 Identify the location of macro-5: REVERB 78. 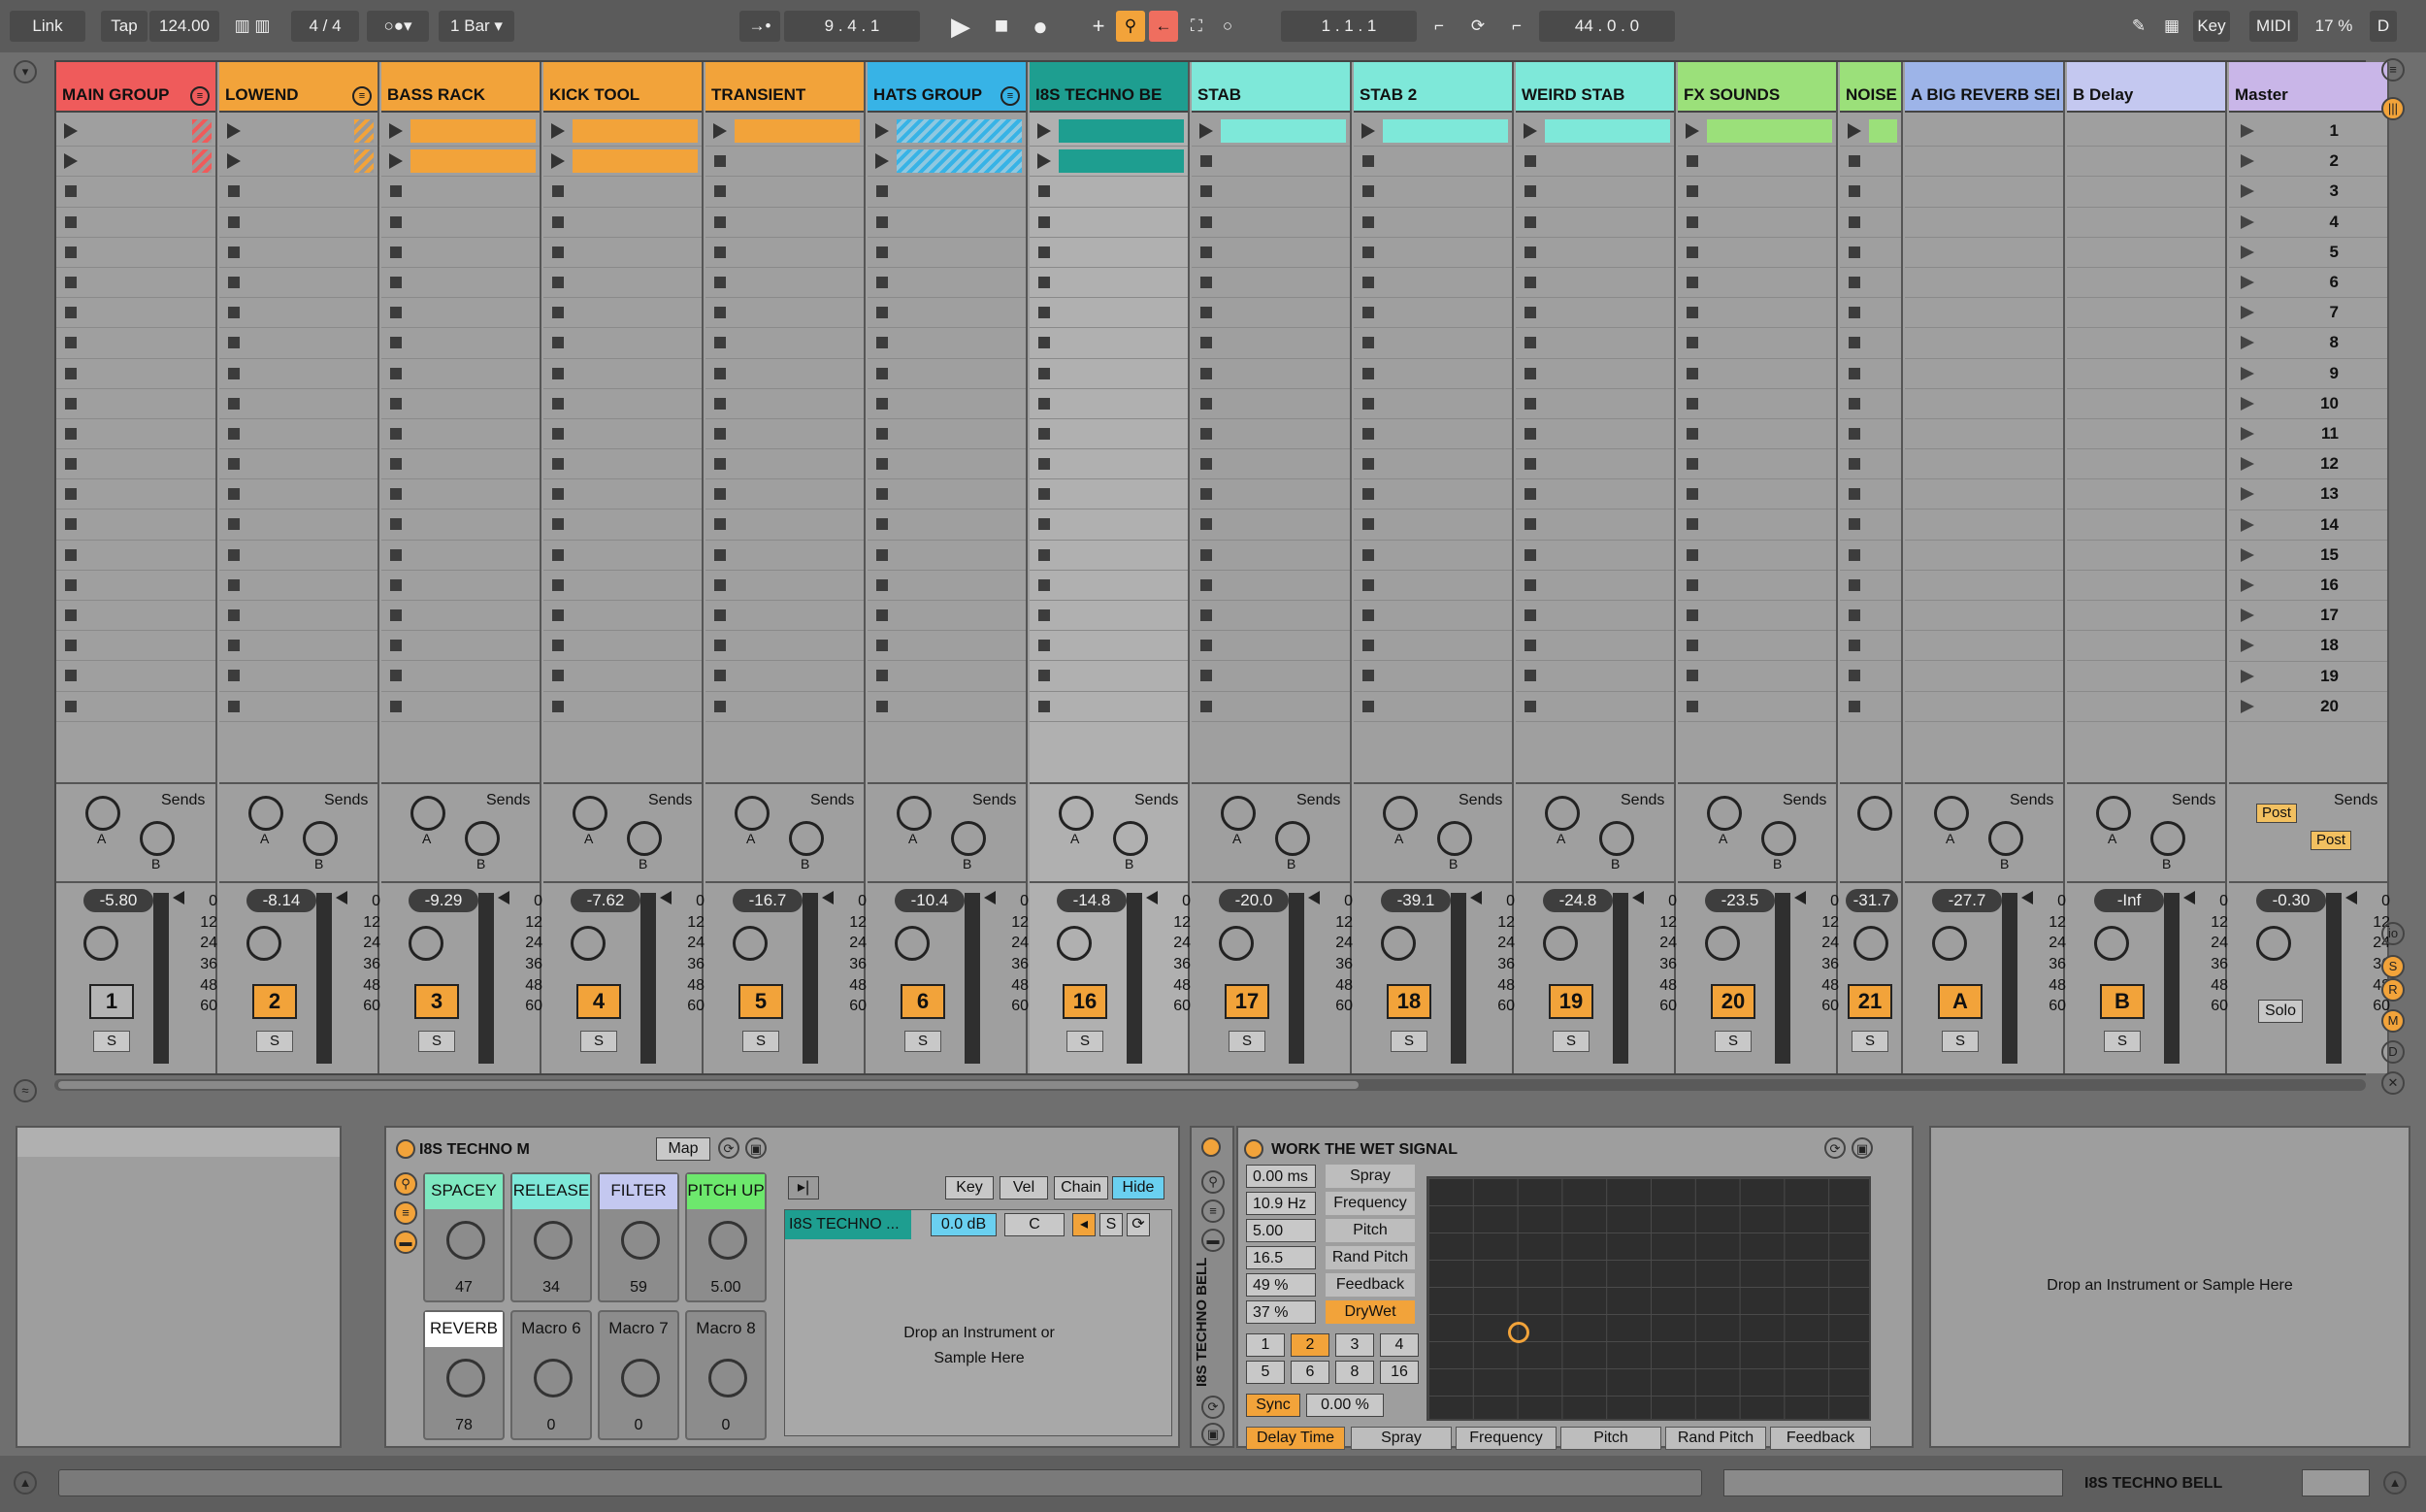
(464, 1375).